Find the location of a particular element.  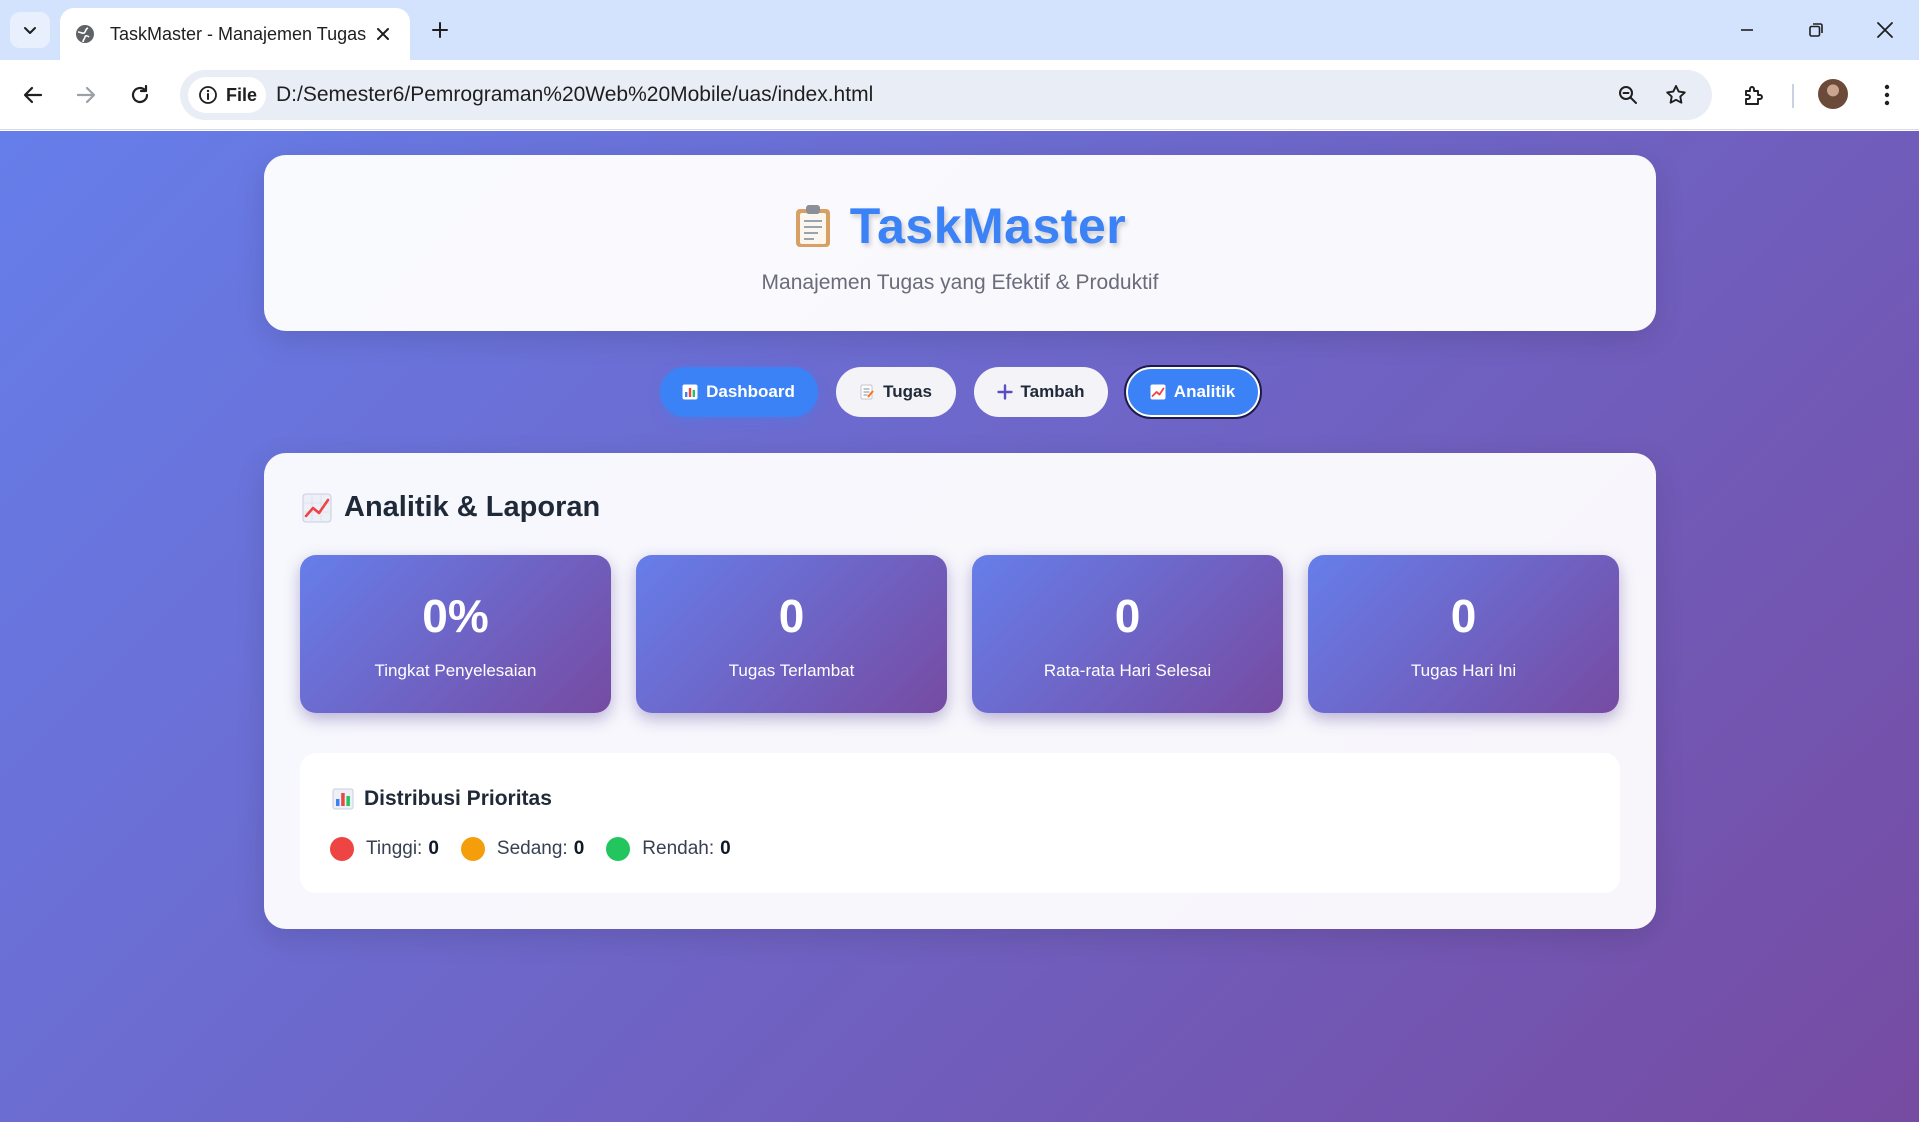

stat-card-today-tasks: 0 Tugas Hari Ini is located at coordinates (1463, 634).